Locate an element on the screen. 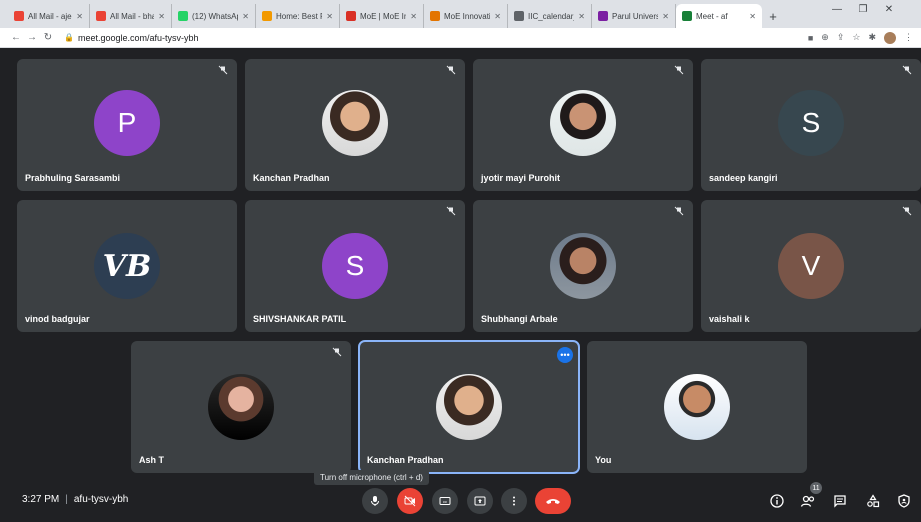 The height and width of the screenshot is (522, 921). avatar: P is located at coordinates (127, 123).